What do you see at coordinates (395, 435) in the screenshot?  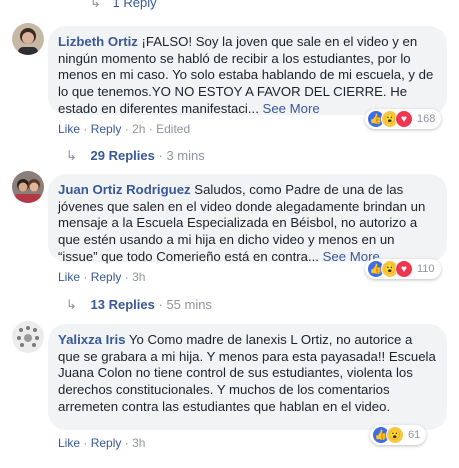 I see `wow-icon: 😮` at bounding box center [395, 435].